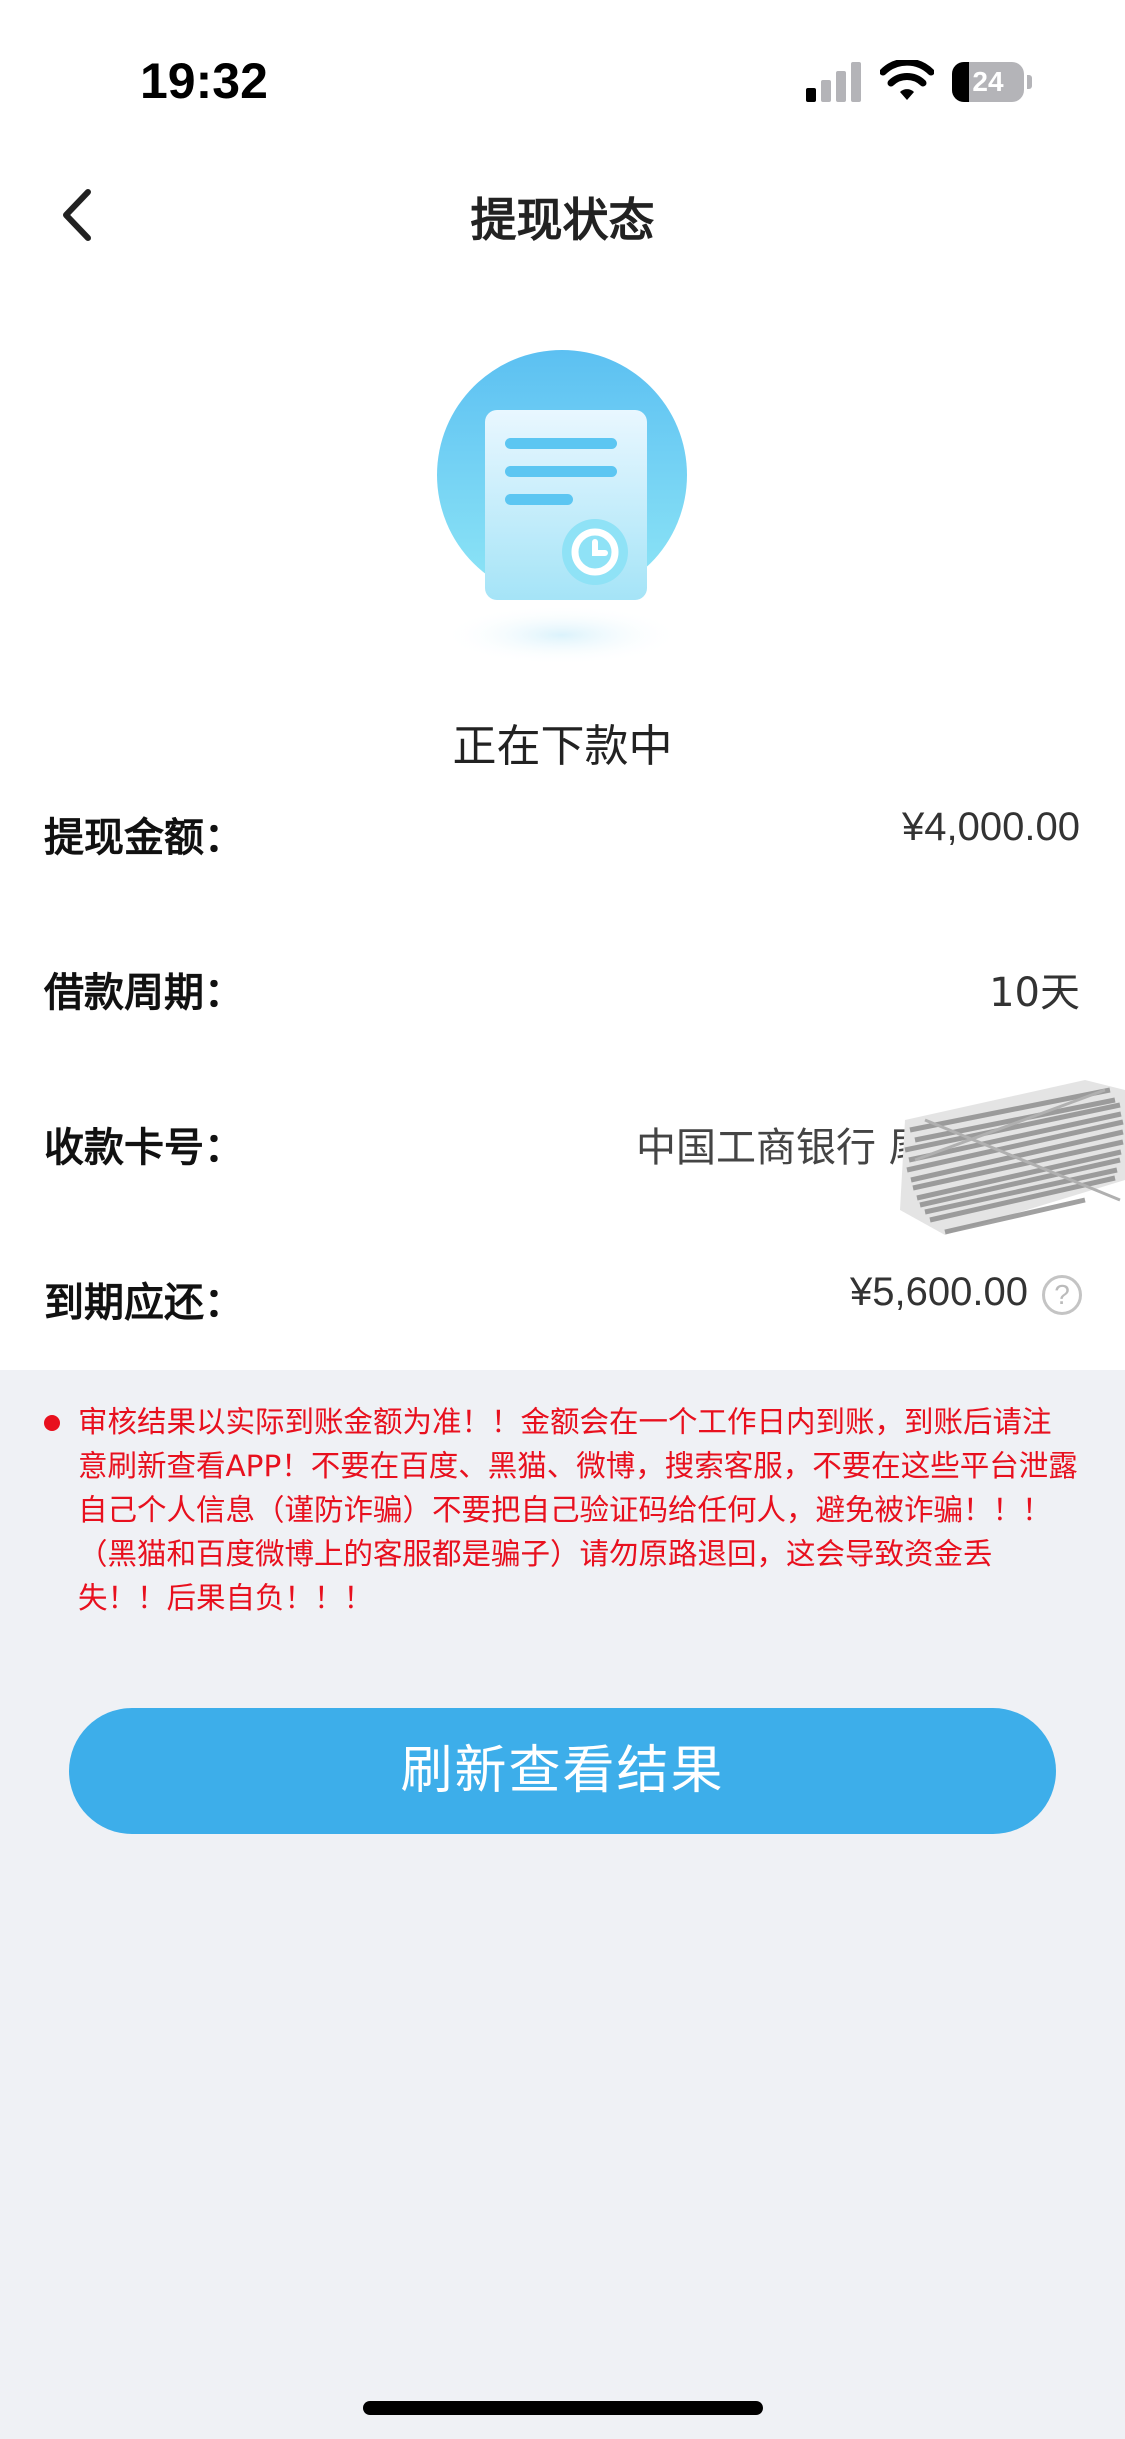 Image resolution: width=1125 pixels, height=2439 pixels. I want to click on document-clock-icon, so click(562, 507).